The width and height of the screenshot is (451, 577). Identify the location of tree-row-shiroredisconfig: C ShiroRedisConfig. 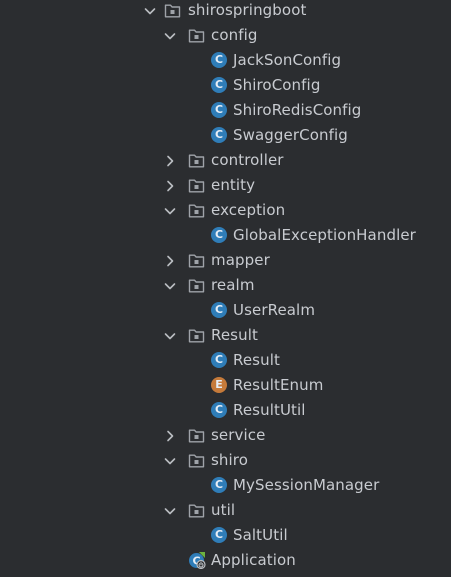
(225, 110).